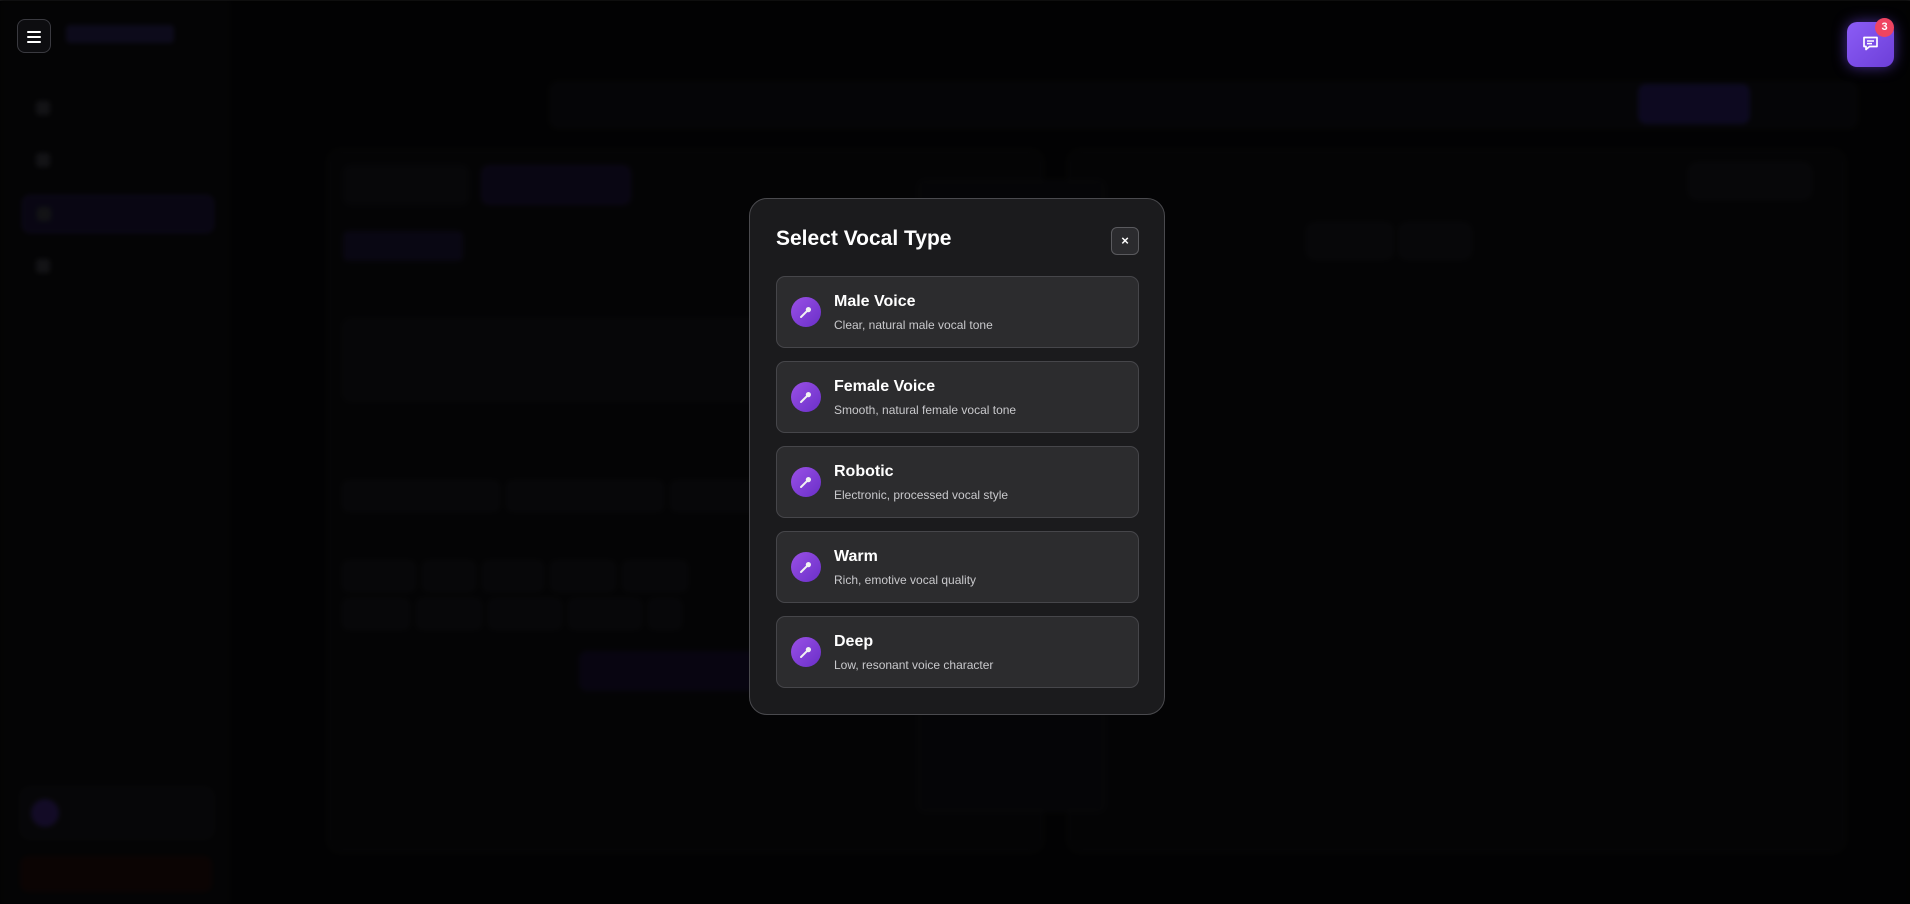 This screenshot has height=904, width=1910. I want to click on hamburger-menu-button, so click(34, 36).